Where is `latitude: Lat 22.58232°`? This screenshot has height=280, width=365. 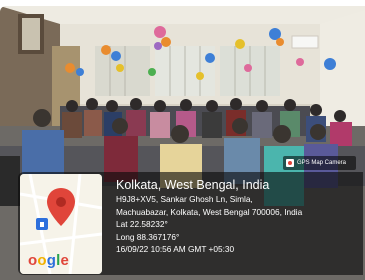 latitude: Lat 22.58232° is located at coordinates (142, 224).